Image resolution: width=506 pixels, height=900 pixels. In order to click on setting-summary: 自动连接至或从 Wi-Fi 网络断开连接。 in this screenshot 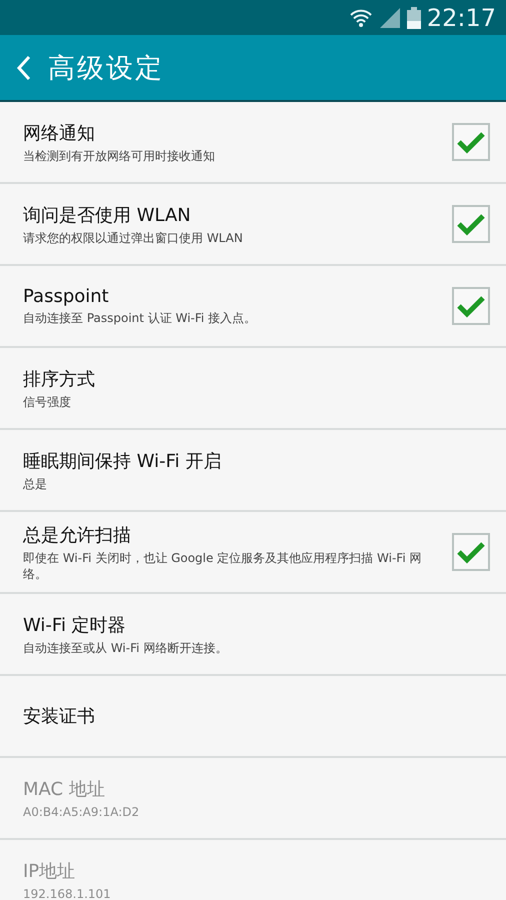, I will do `click(125, 648)`.